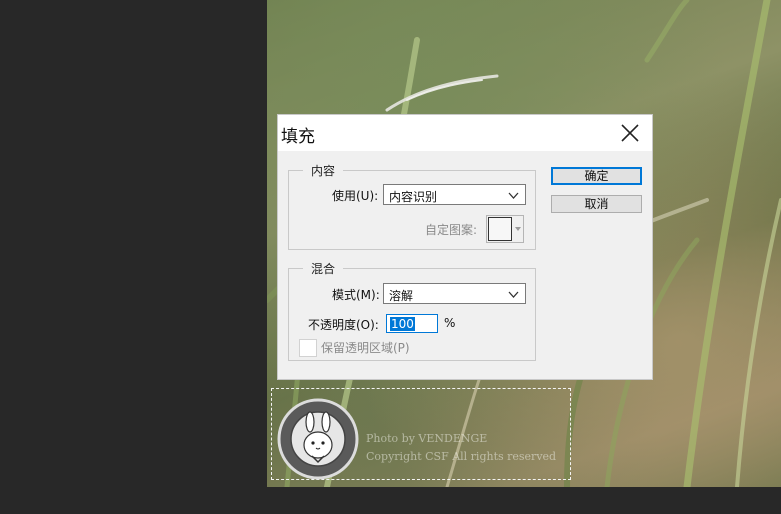  Describe the element at coordinates (461, 456) in the screenshot. I see `watermark-line-2: Copyright CSF All rights reserved` at that location.